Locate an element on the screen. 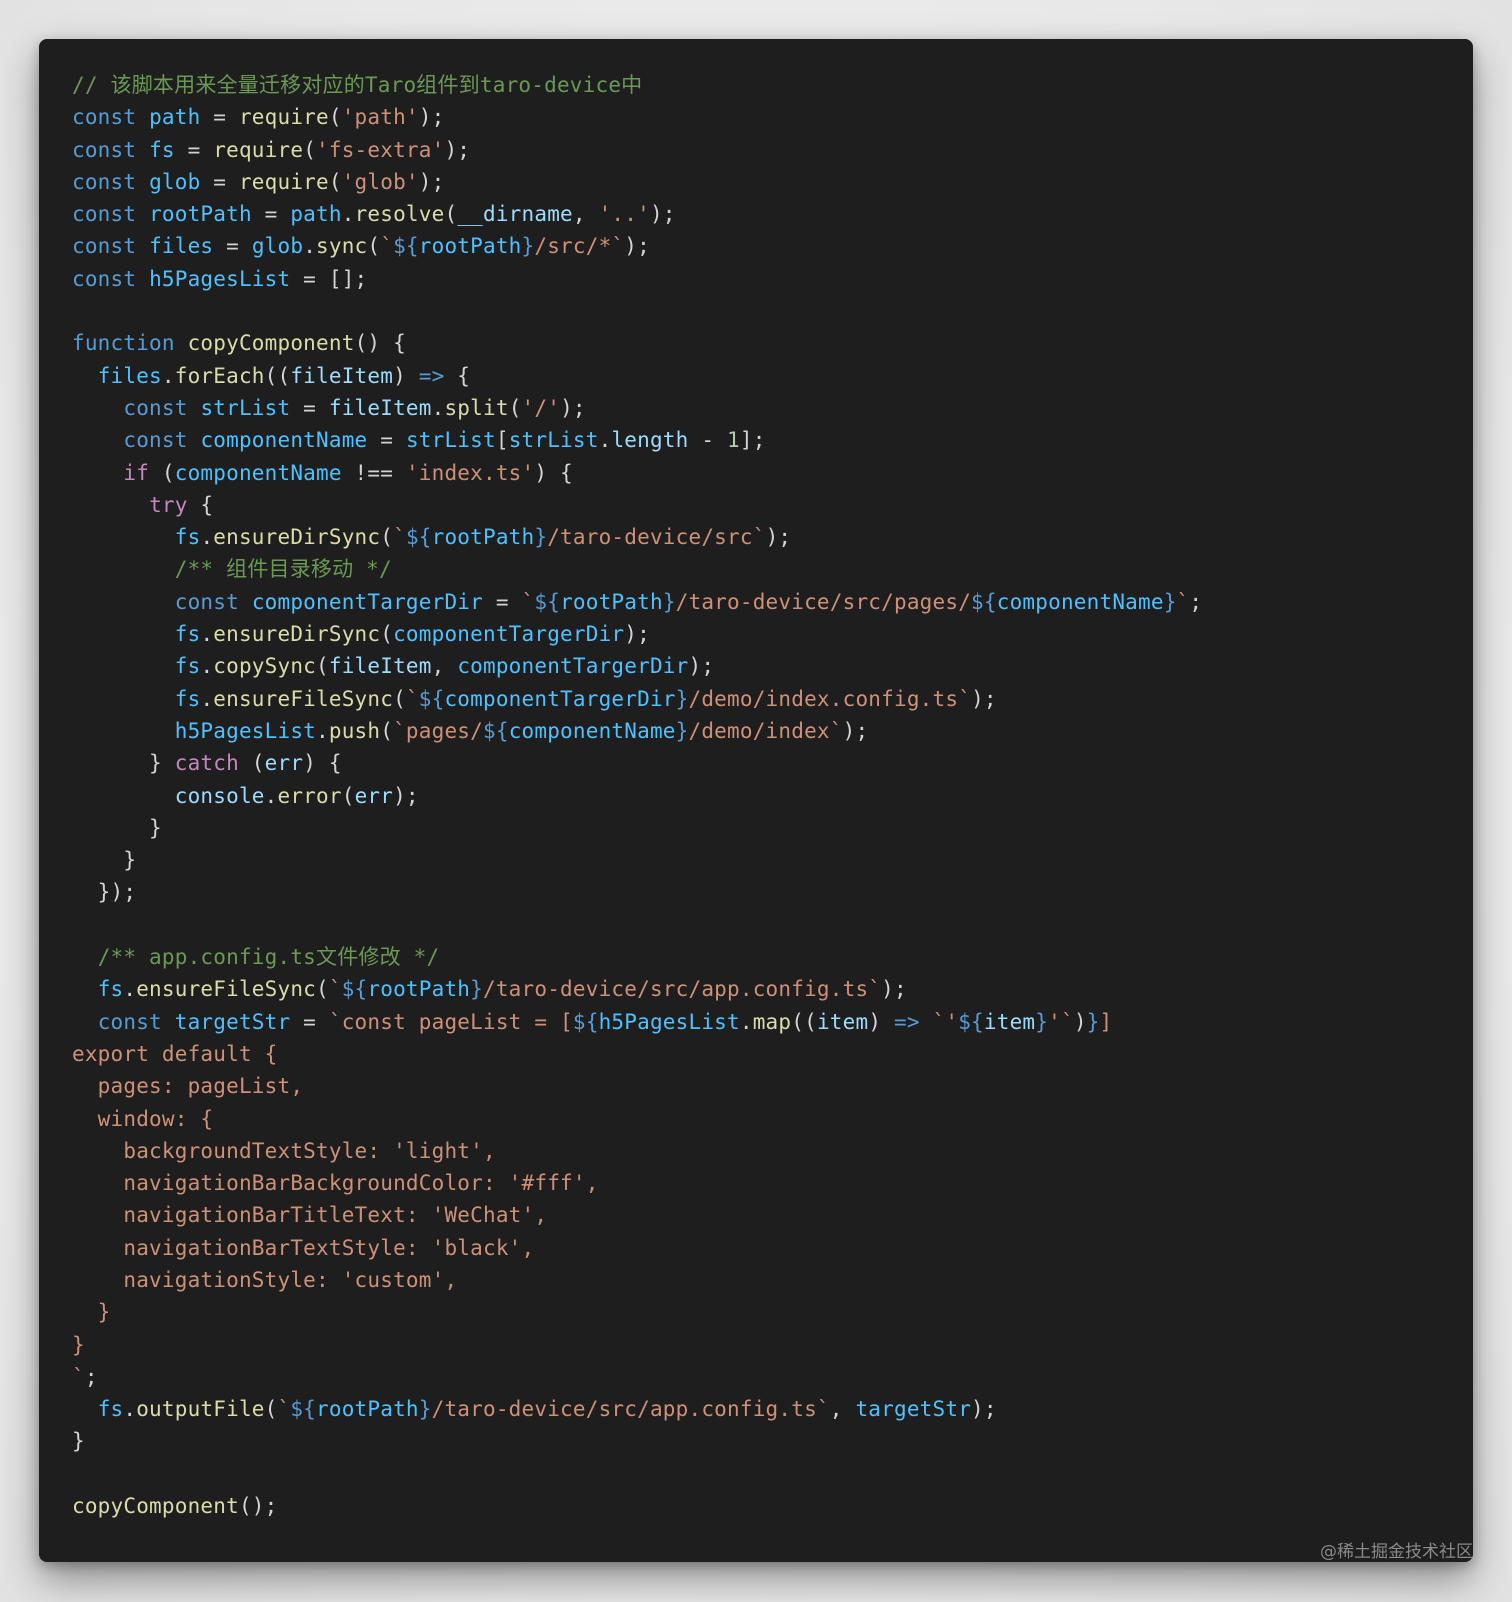  code-token: `const pageList = [ is located at coordinates (450, 1021).